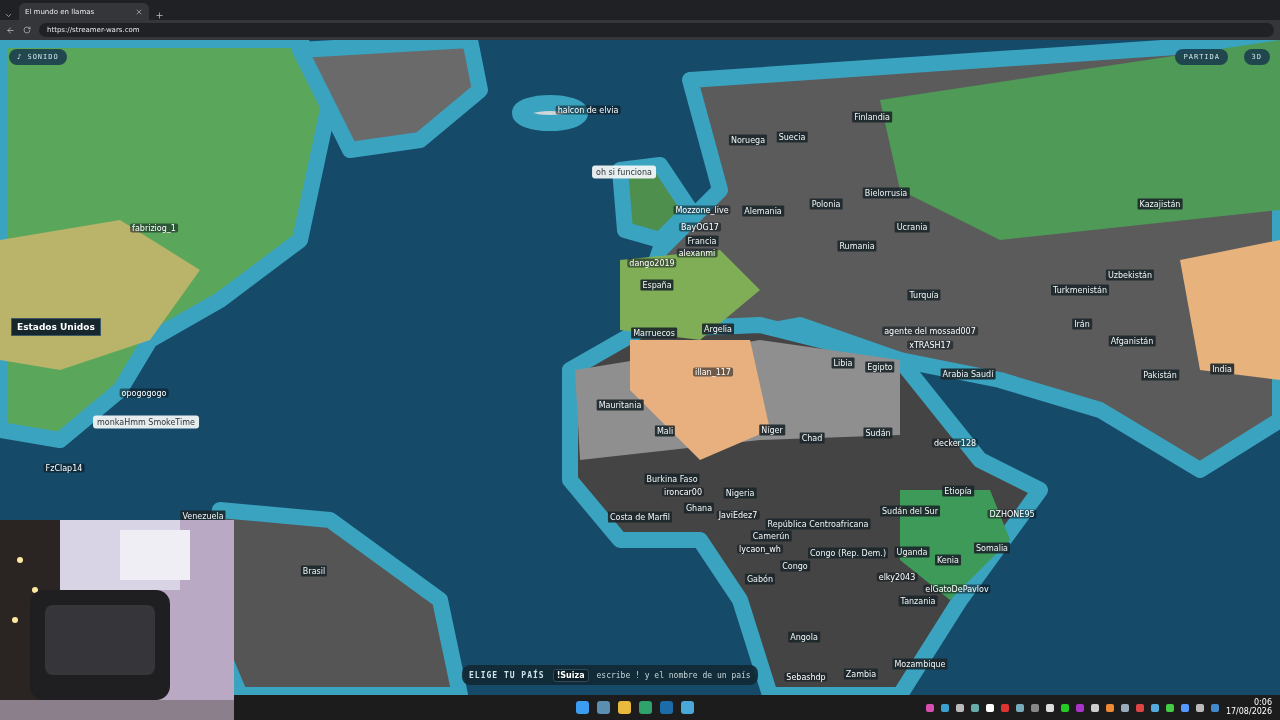  I want to click on clock: 0:06 17/08/2026, so click(1248, 707).